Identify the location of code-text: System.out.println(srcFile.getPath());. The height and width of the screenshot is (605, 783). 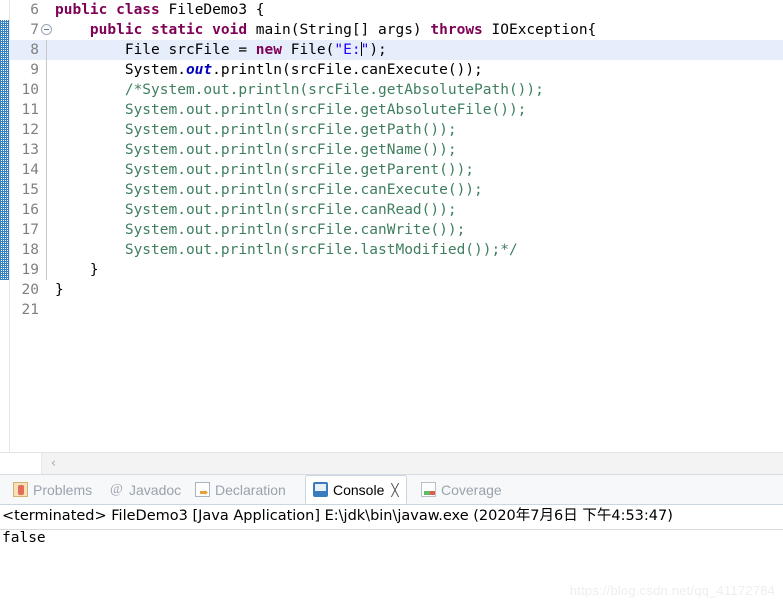
(256, 130).